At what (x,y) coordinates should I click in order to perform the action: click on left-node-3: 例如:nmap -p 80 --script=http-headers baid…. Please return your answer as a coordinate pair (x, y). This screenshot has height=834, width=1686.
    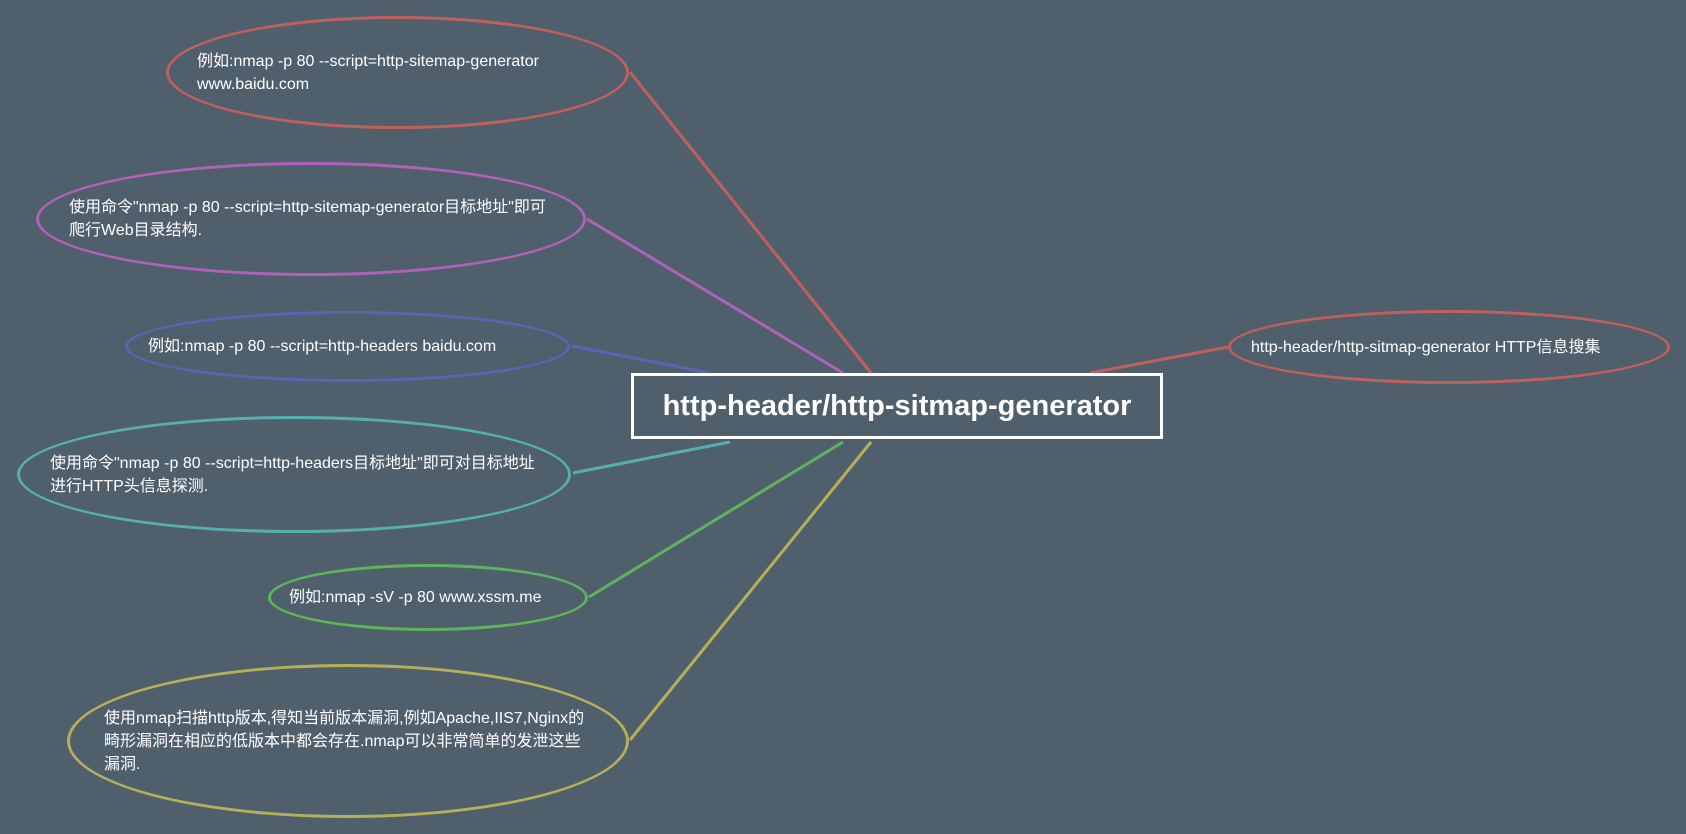
    Looking at the image, I should click on (347, 346).